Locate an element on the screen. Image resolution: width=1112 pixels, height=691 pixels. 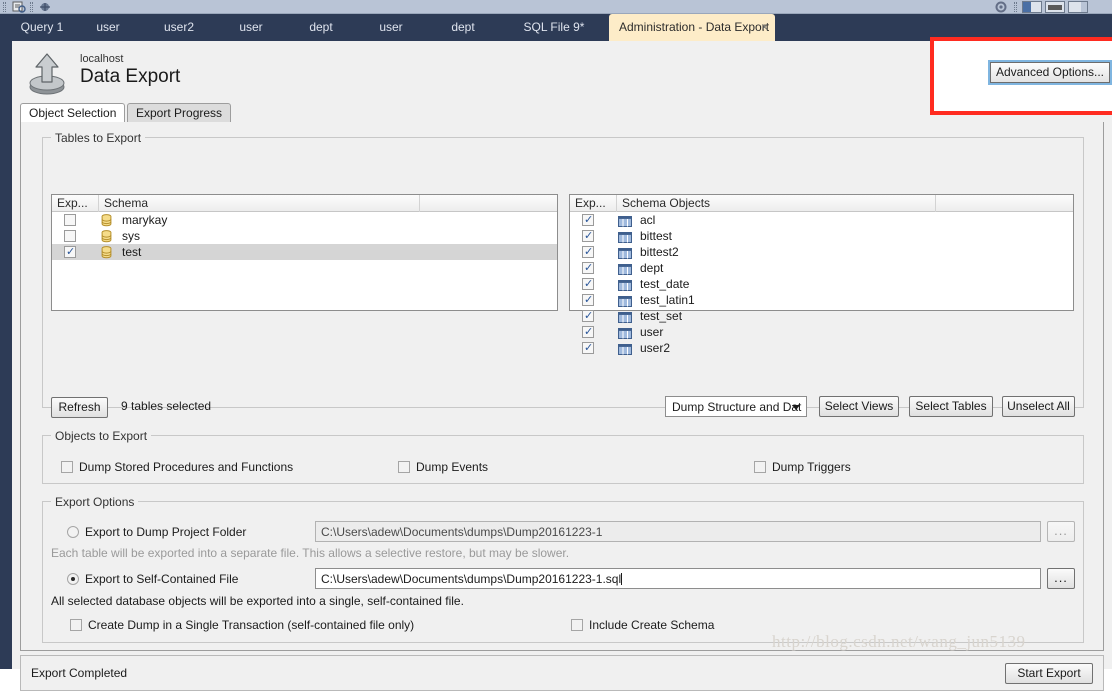
tab-export-progress: Export Progress is located at coordinates (179, 113).